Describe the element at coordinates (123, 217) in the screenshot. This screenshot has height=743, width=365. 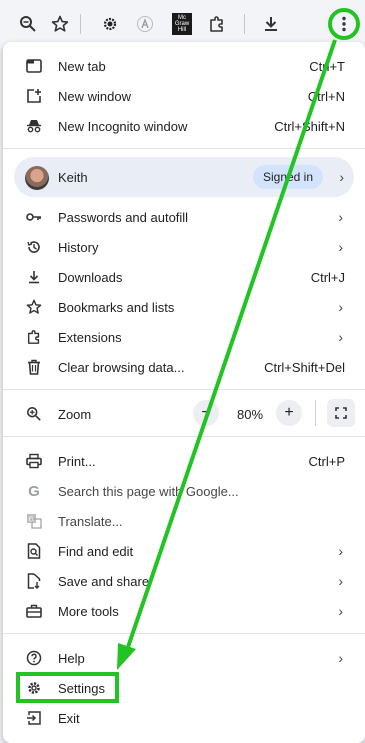
I see `menu-item-label: Passwords and autofill` at that location.